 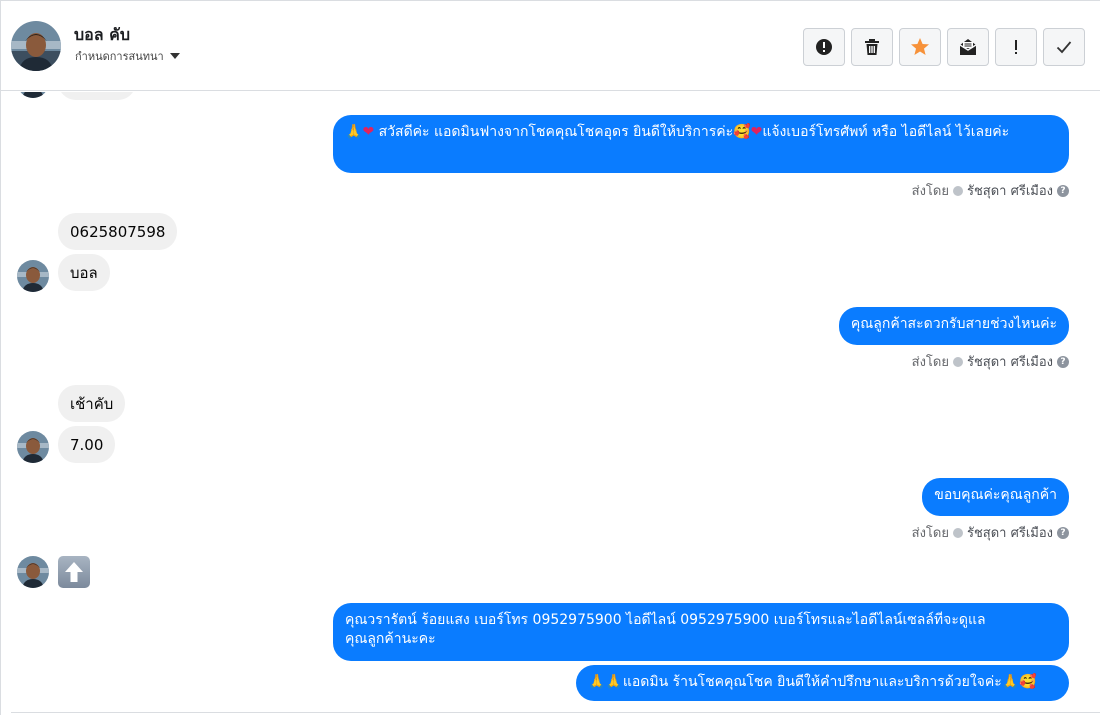 What do you see at coordinates (550, 46) in the screenshot?
I see `conversation-header: บอล คับ กำหนดการสนทนา` at bounding box center [550, 46].